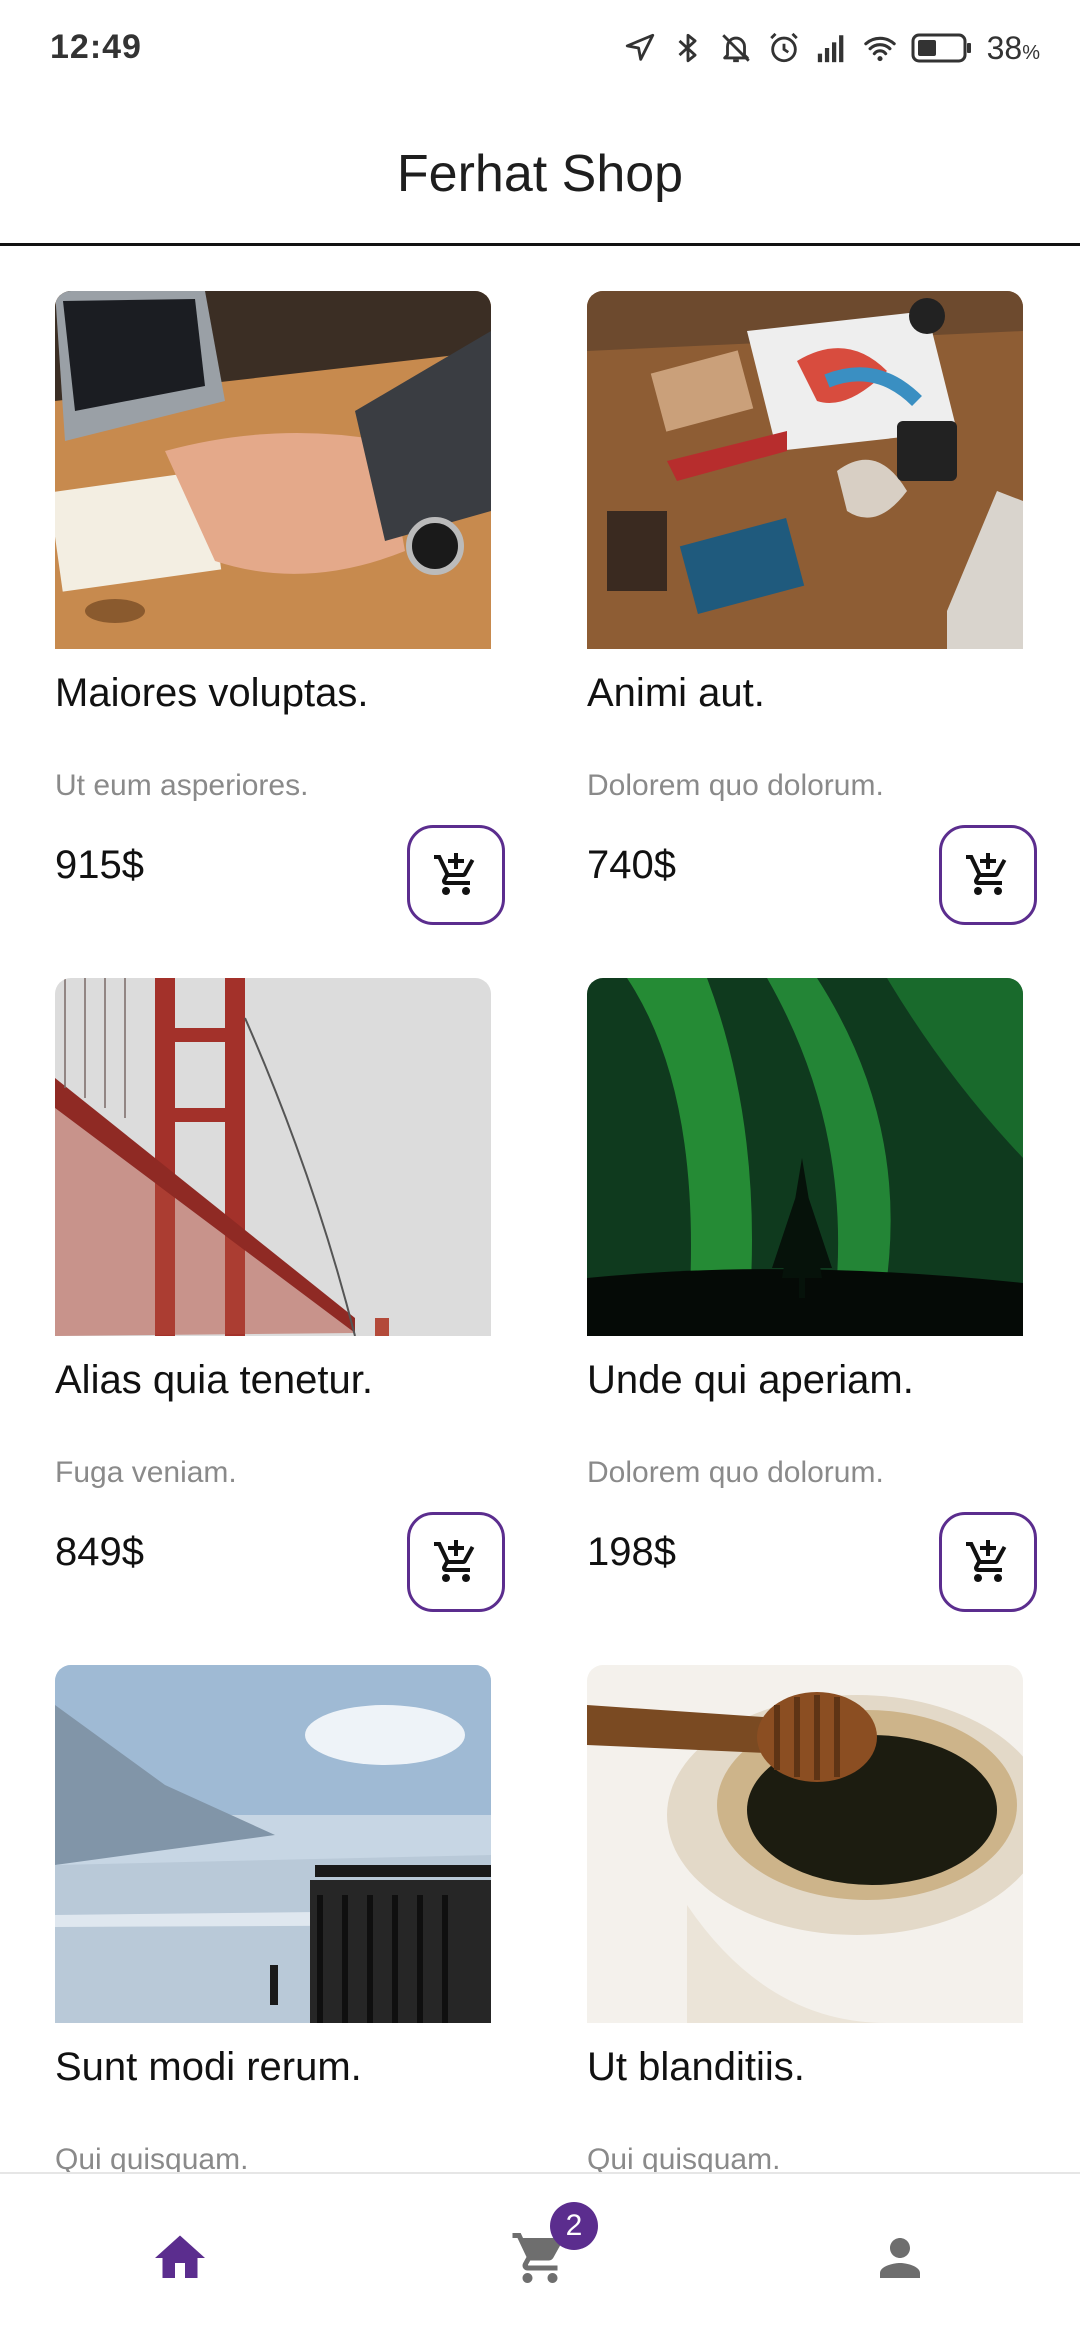 This screenshot has height=2340, width=1080. Describe the element at coordinates (639, 47) in the screenshot. I see `location-icon` at that location.